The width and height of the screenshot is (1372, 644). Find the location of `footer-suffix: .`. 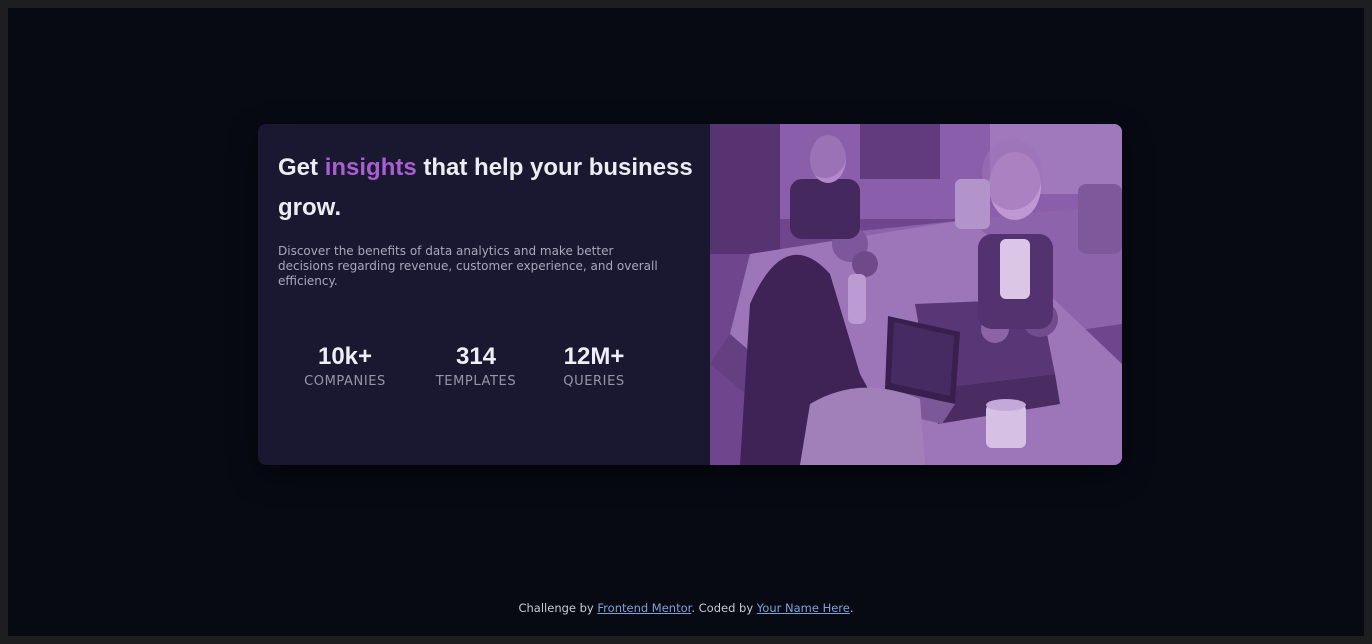

footer-suffix: . is located at coordinates (851, 608).